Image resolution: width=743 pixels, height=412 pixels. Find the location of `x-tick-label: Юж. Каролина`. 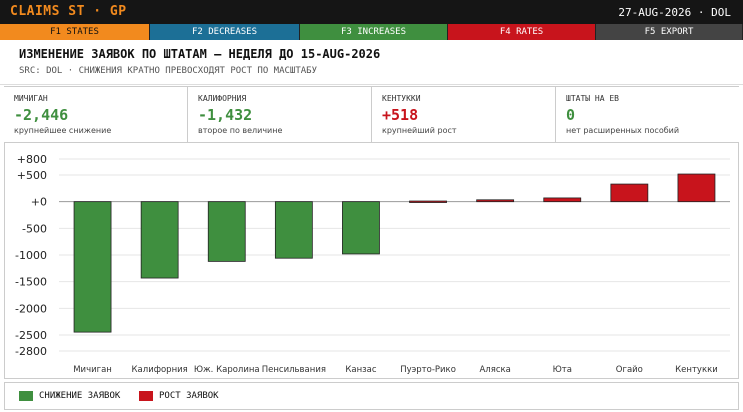

x-tick-label: Юж. Каролина is located at coordinates (227, 370).